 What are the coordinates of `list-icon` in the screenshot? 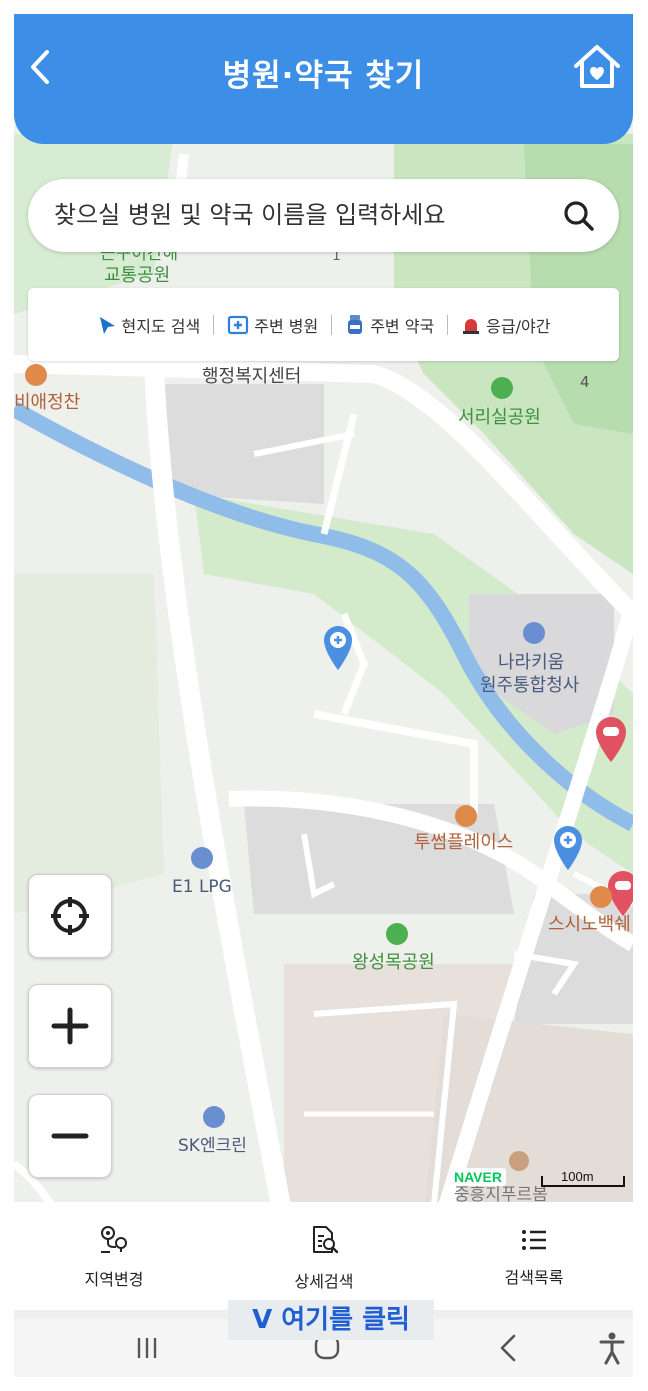 It's located at (534, 1240).